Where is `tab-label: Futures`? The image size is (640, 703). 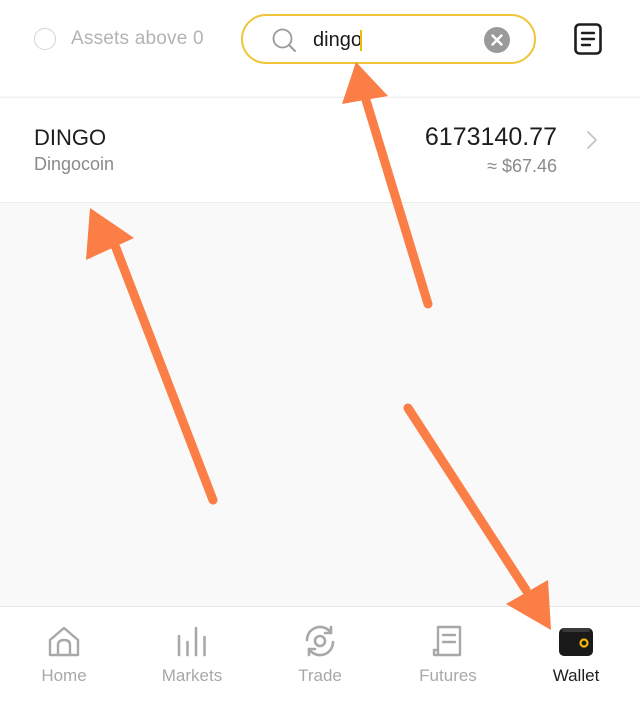 tab-label: Futures is located at coordinates (448, 675).